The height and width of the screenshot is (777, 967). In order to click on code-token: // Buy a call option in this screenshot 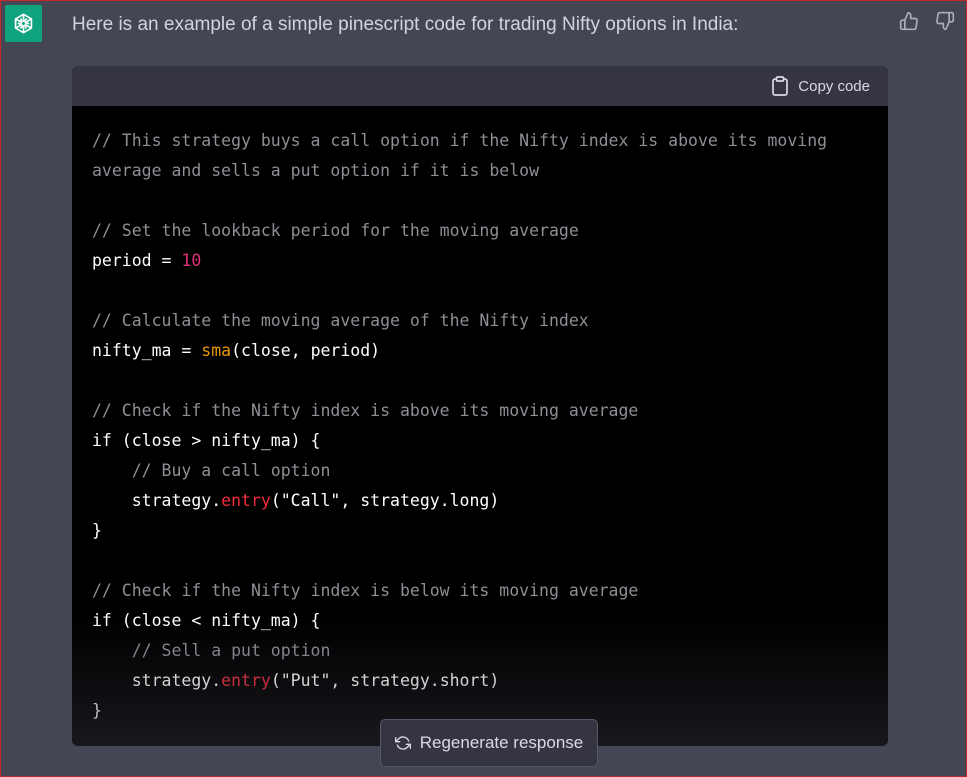, I will do `click(211, 470)`.